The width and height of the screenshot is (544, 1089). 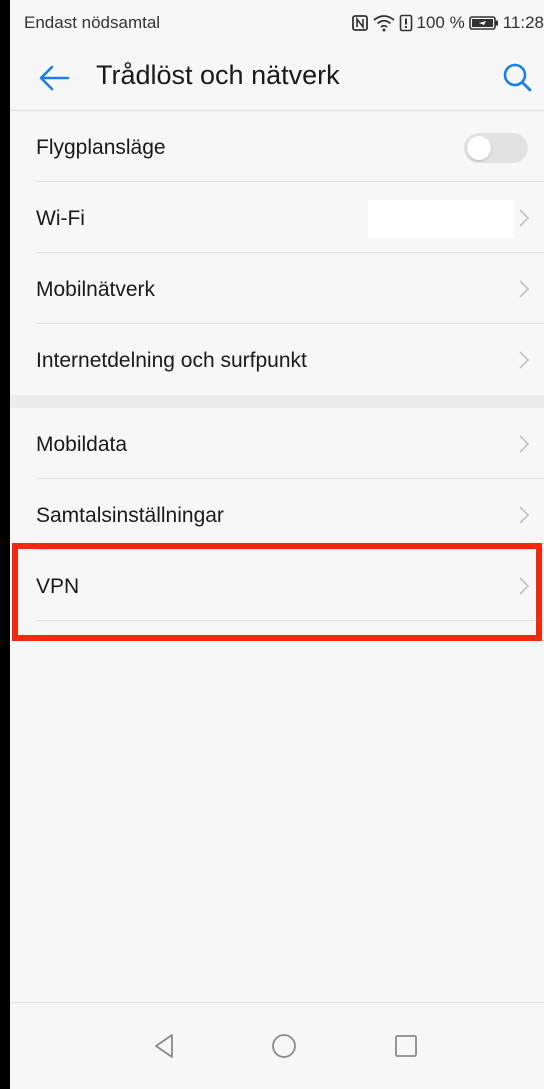 What do you see at coordinates (479, 148) in the screenshot?
I see `toggle-knob` at bounding box center [479, 148].